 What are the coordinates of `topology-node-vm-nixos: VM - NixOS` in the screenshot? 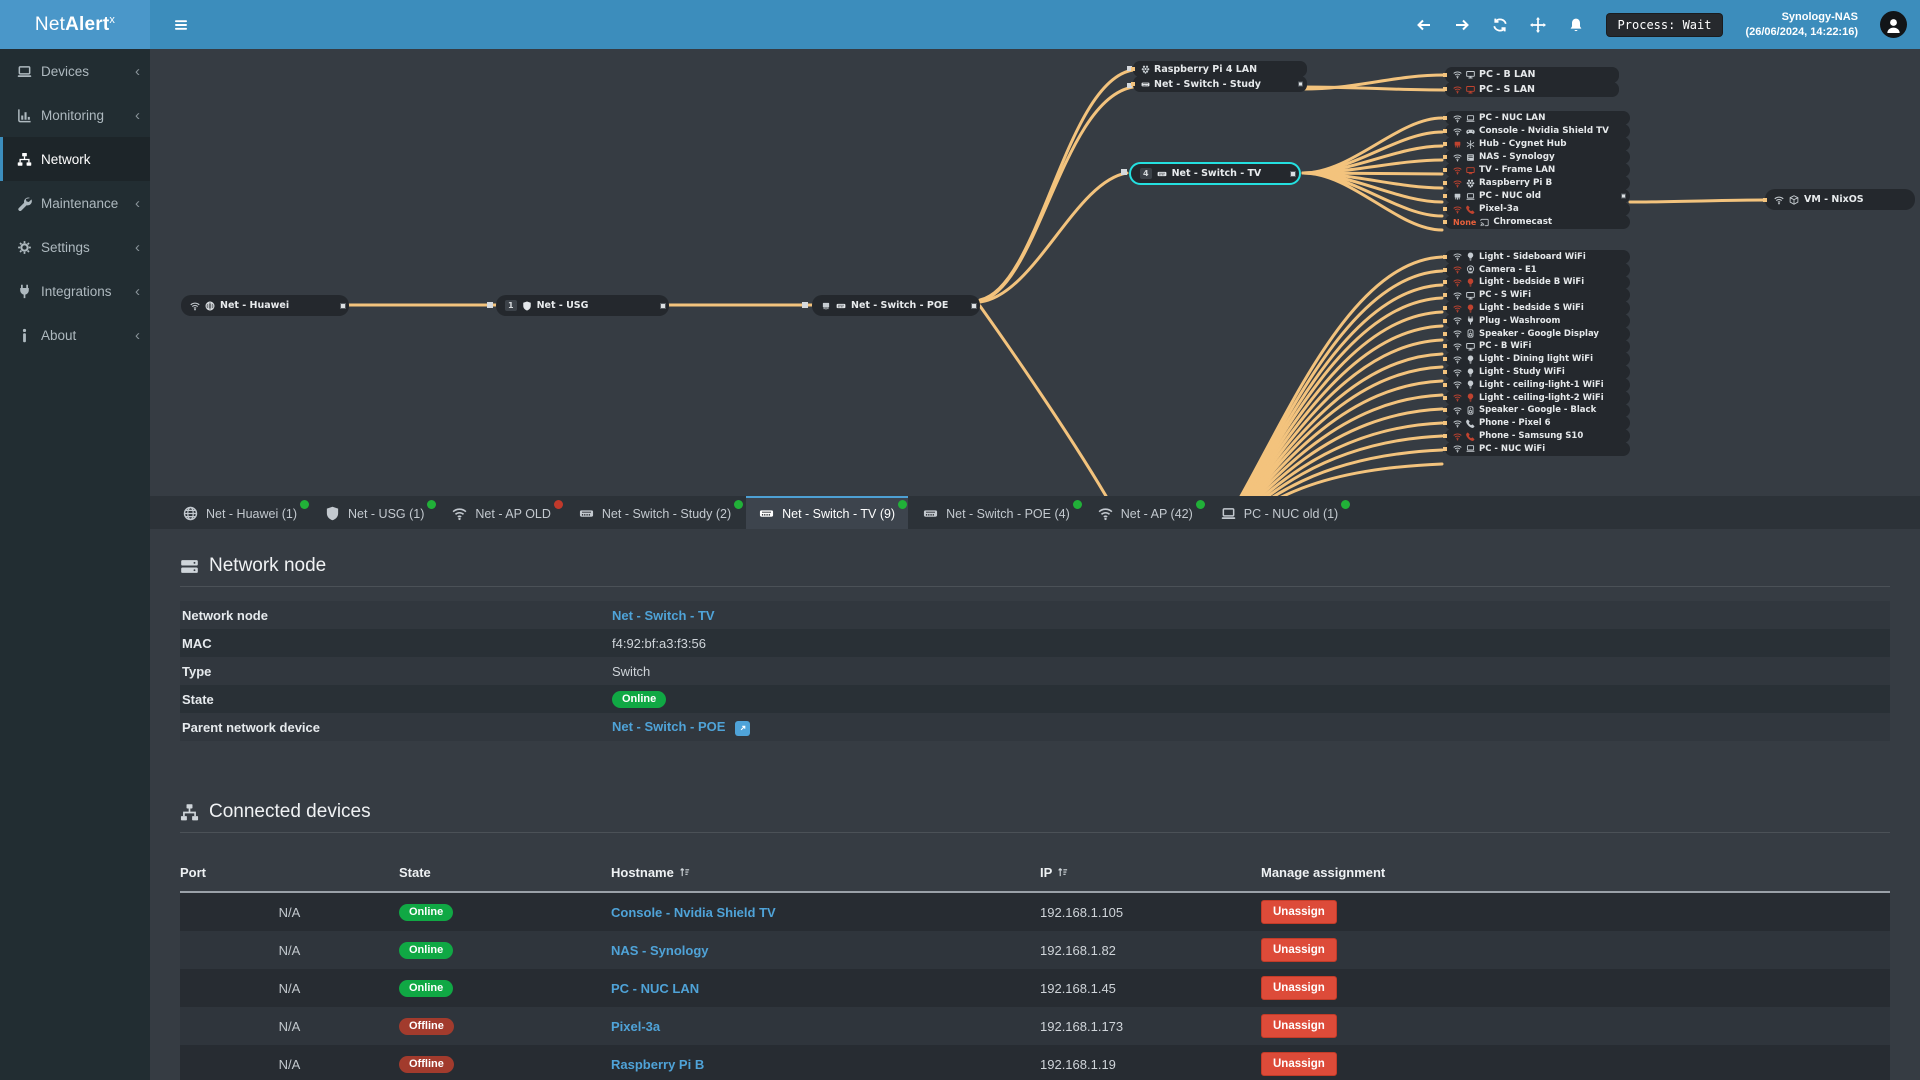 It's located at (1840, 199).